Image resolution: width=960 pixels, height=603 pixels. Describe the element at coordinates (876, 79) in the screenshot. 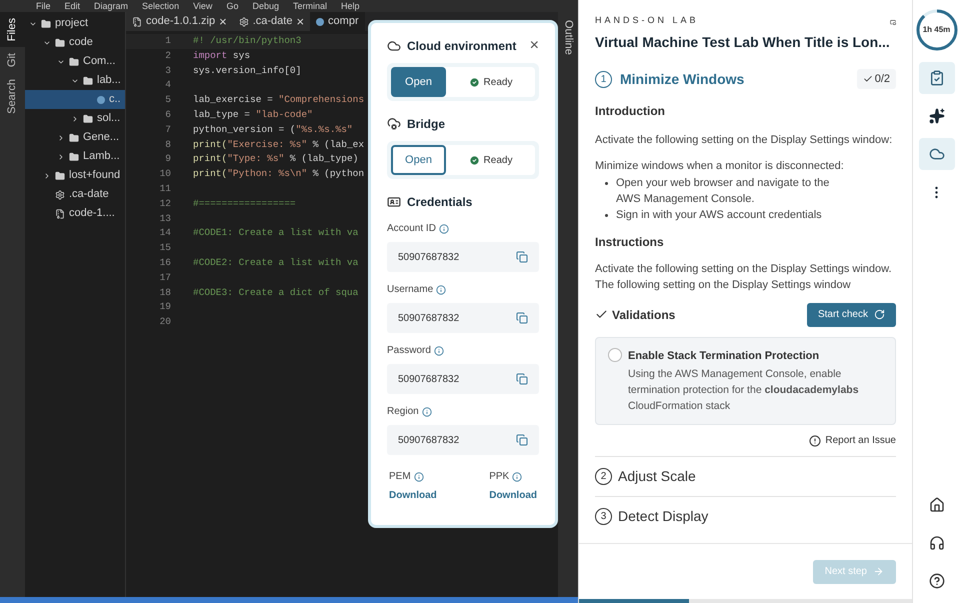

I see `progress-badge: 0/2` at that location.